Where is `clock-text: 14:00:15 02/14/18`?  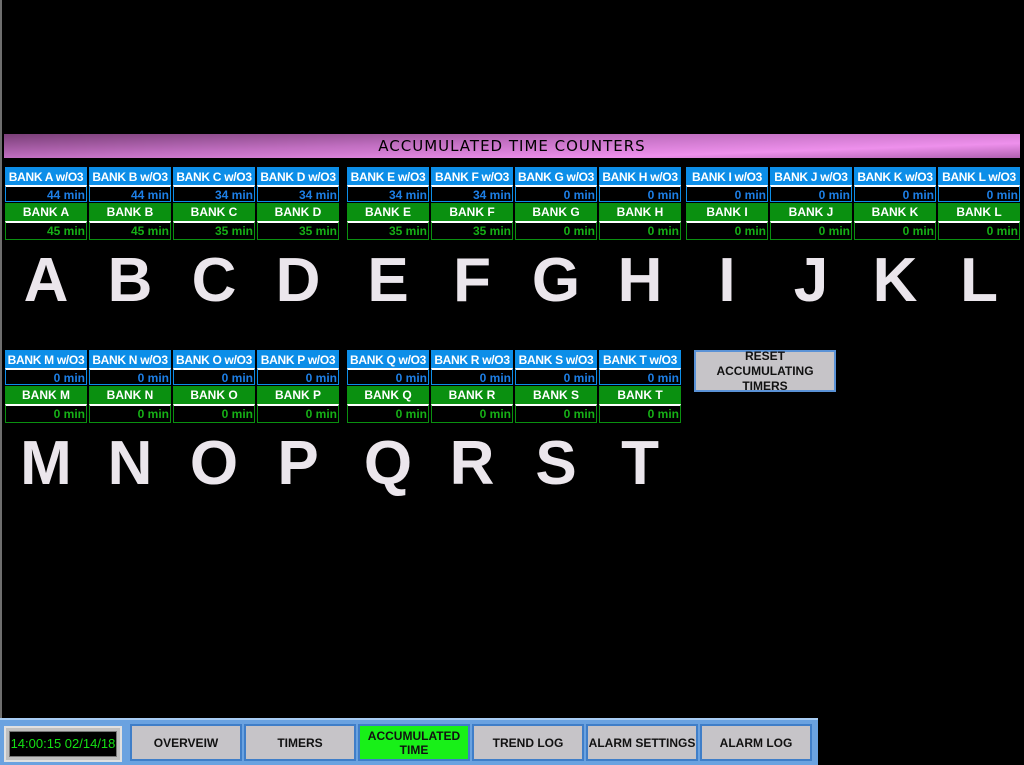 clock-text: 14:00:15 02/14/18 is located at coordinates (63, 744).